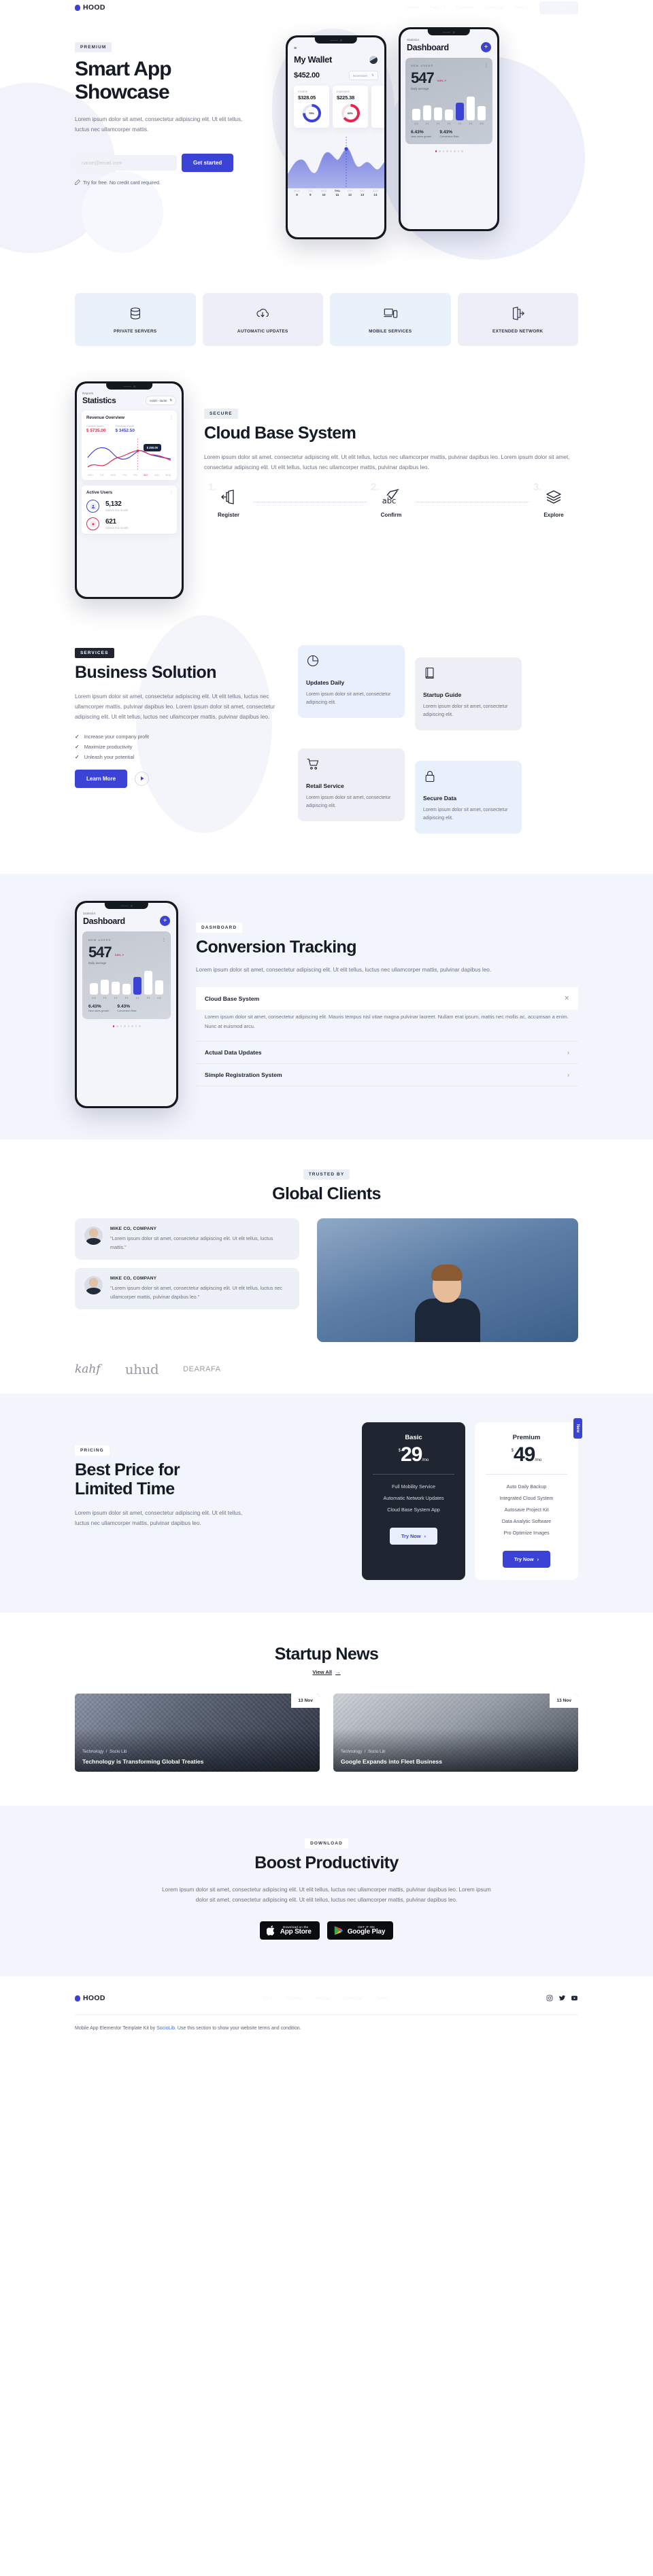 This screenshot has height=2576, width=653. What do you see at coordinates (574, 1998) in the screenshot?
I see `youtube-icon` at bounding box center [574, 1998].